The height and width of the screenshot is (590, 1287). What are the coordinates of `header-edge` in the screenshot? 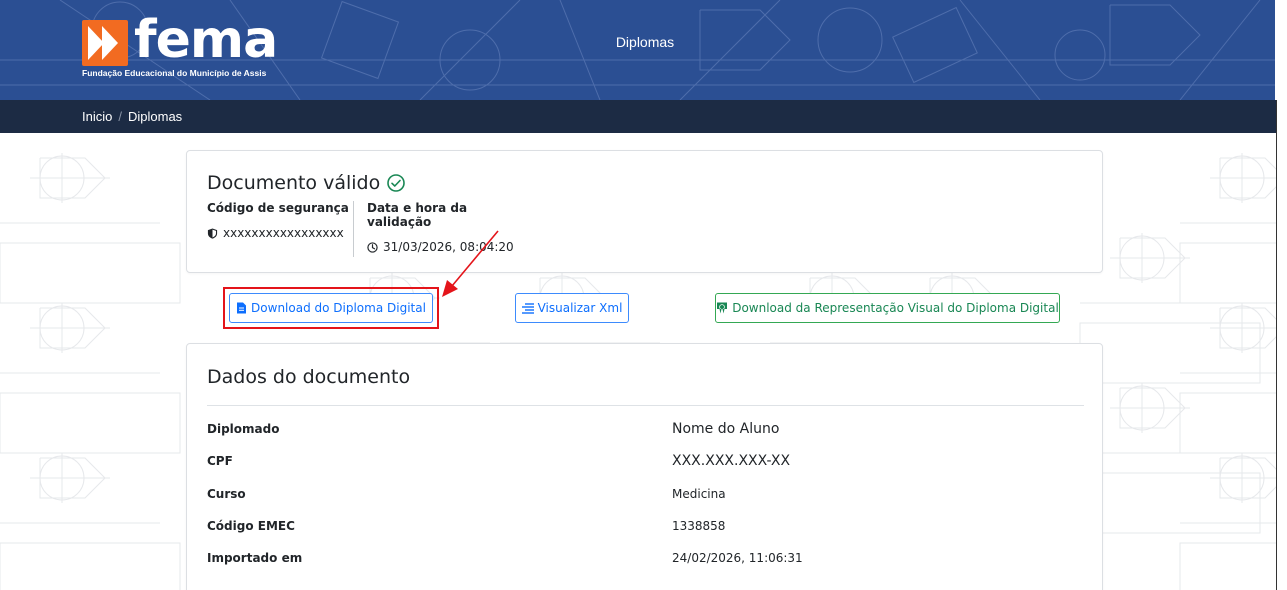 It's located at (1281, 50).